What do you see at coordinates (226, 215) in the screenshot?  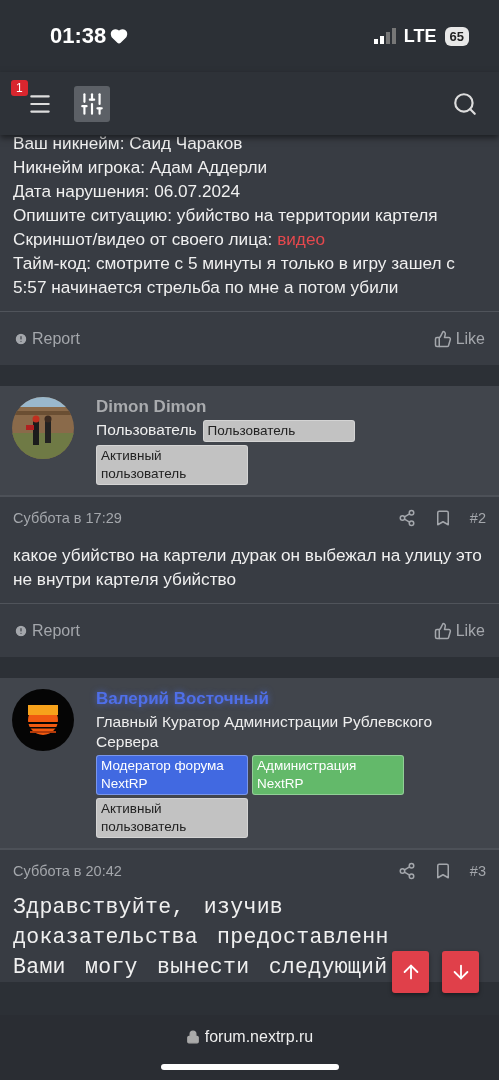 I see `post-text: Опишите ситуацию: убийство на территории картеля` at bounding box center [226, 215].